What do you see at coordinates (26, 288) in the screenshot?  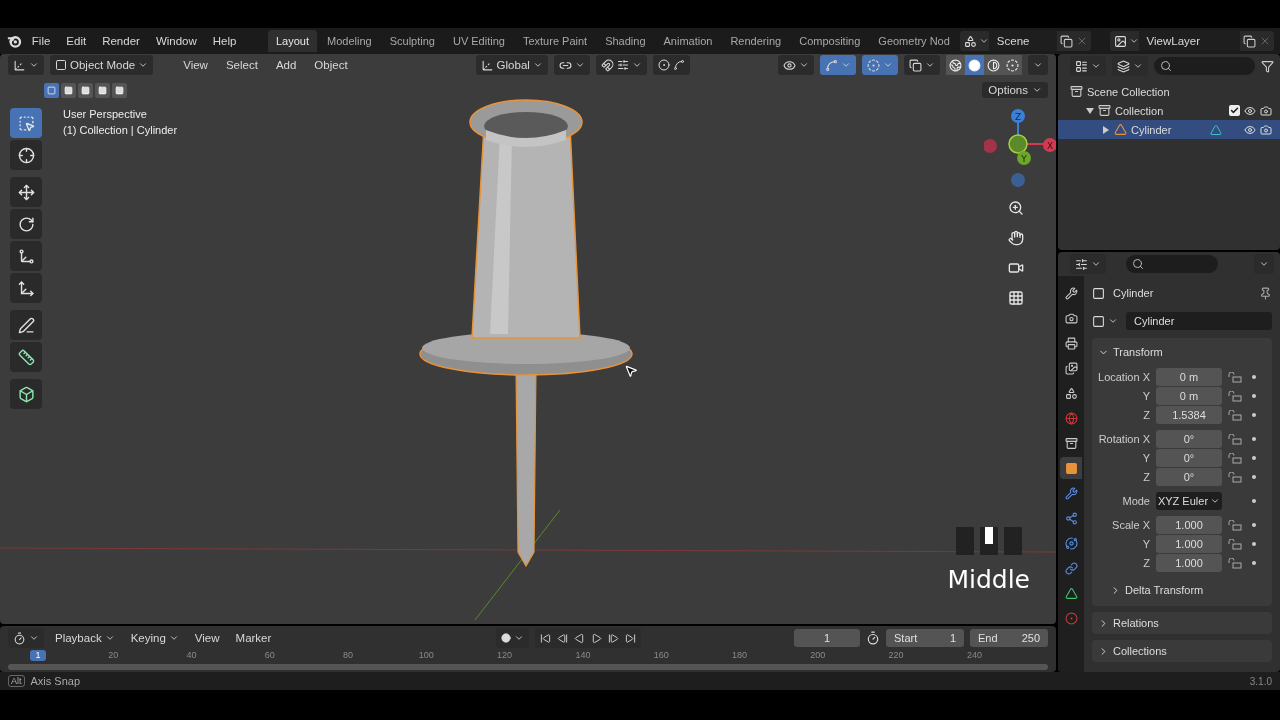 I see `transform-tool` at bounding box center [26, 288].